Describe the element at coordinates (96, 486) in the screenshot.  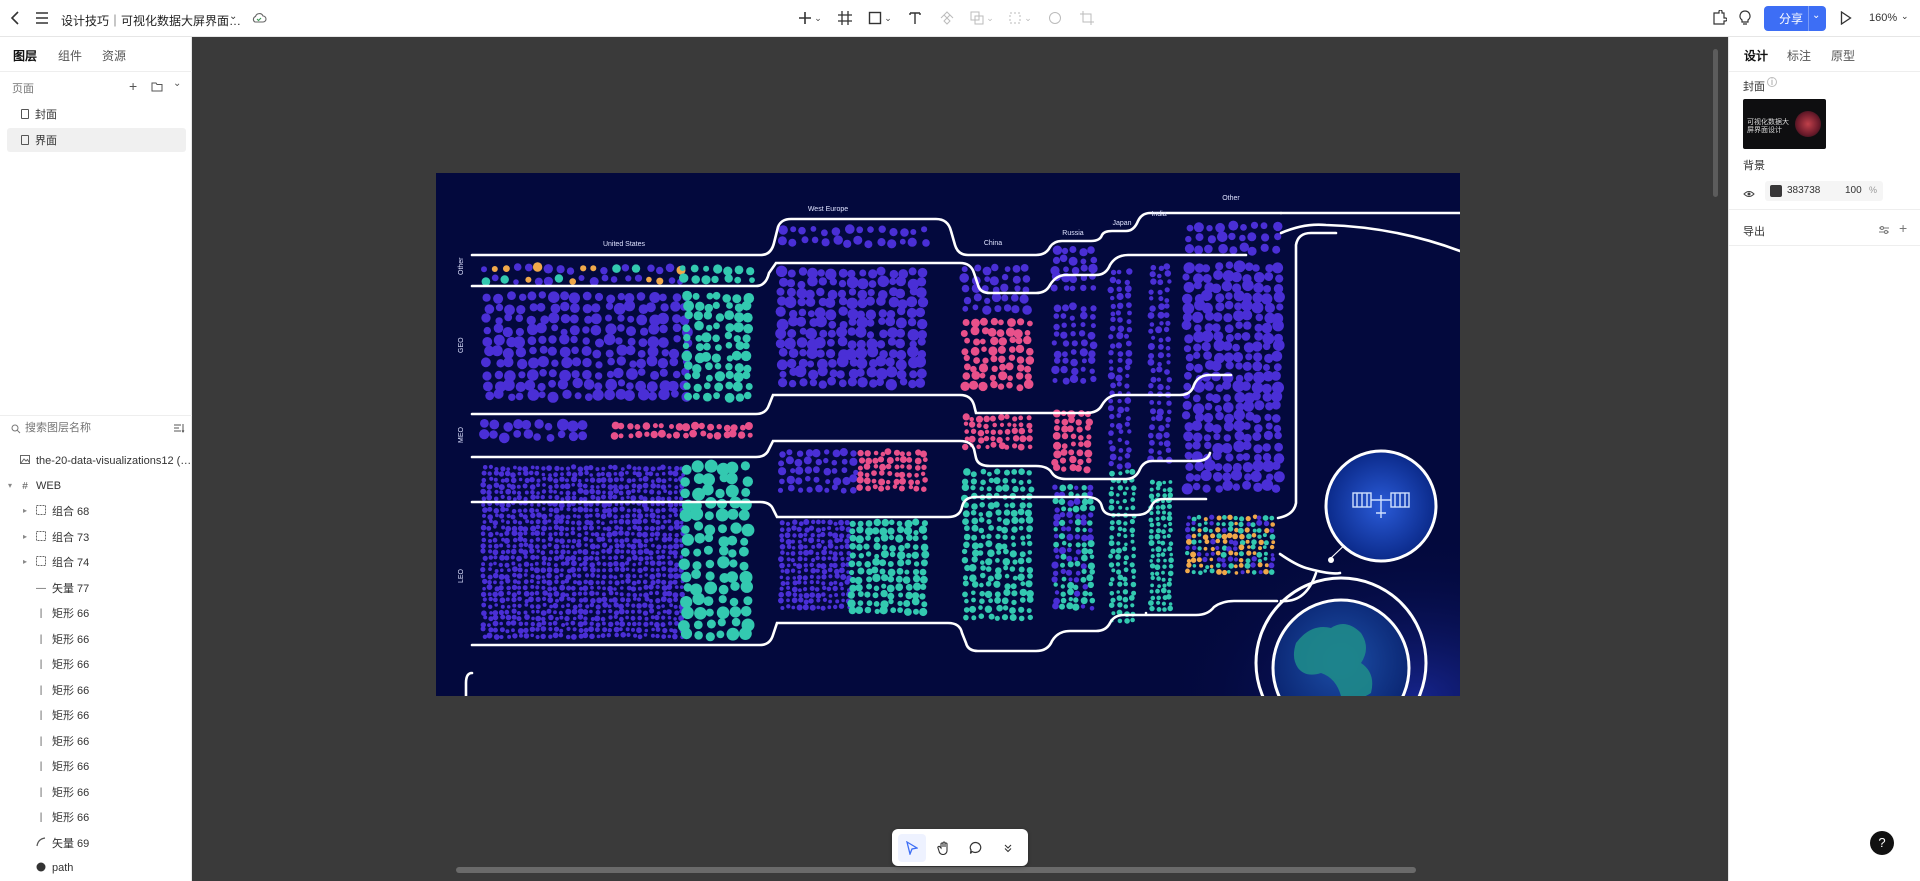
I see `layer-item: ▾ # WEB` at that location.